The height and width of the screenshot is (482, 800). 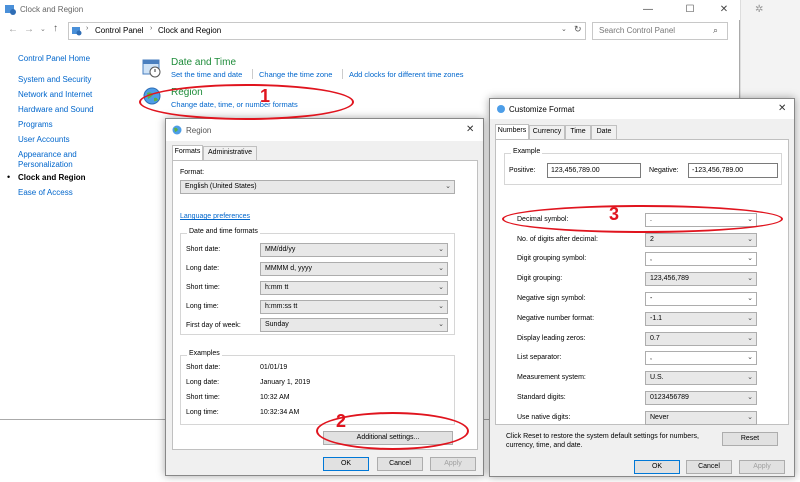 I want to click on nav-ease-of-access: Ease of Access, so click(x=45, y=192).